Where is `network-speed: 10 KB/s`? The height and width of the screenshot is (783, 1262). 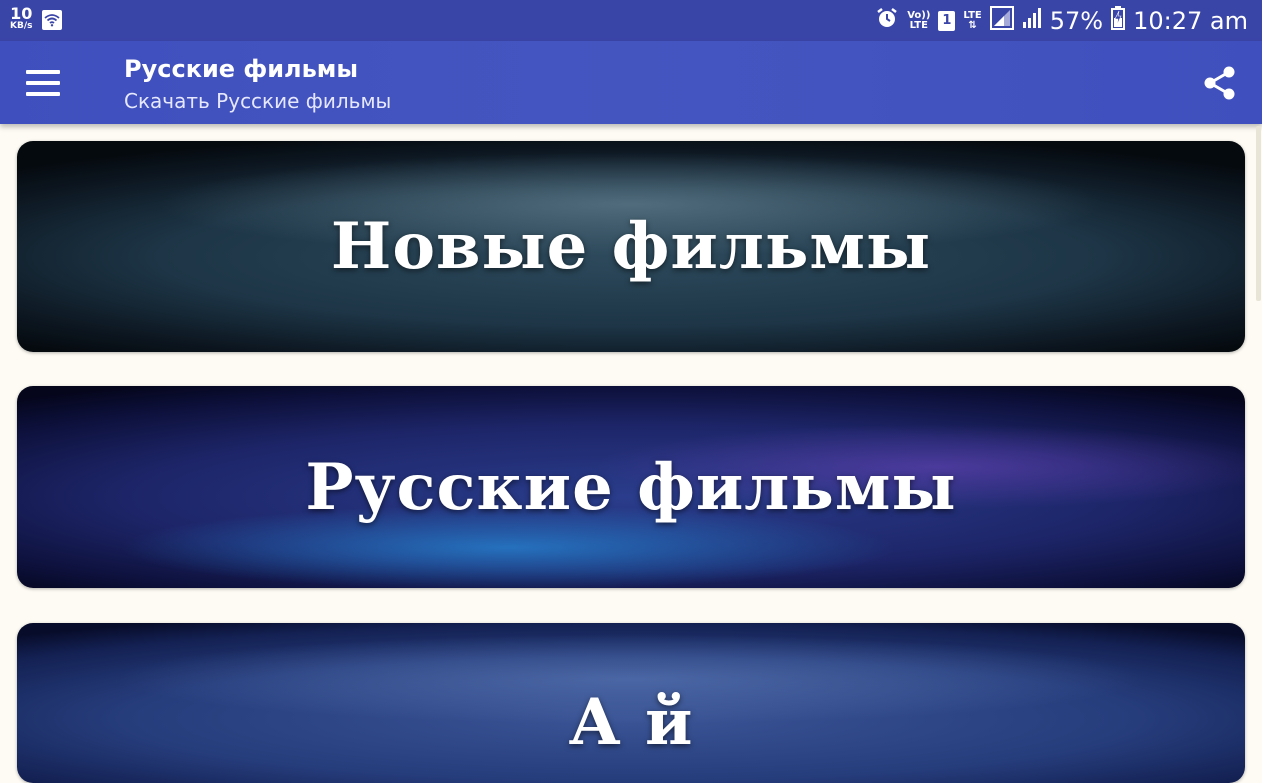
network-speed: 10 KB/s is located at coordinates (21, 18).